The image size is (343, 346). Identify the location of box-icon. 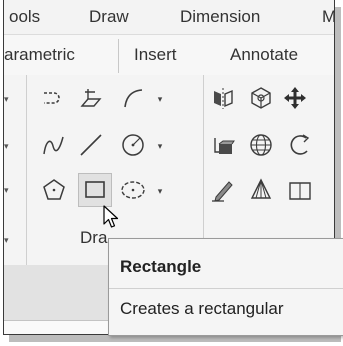
(300, 191).